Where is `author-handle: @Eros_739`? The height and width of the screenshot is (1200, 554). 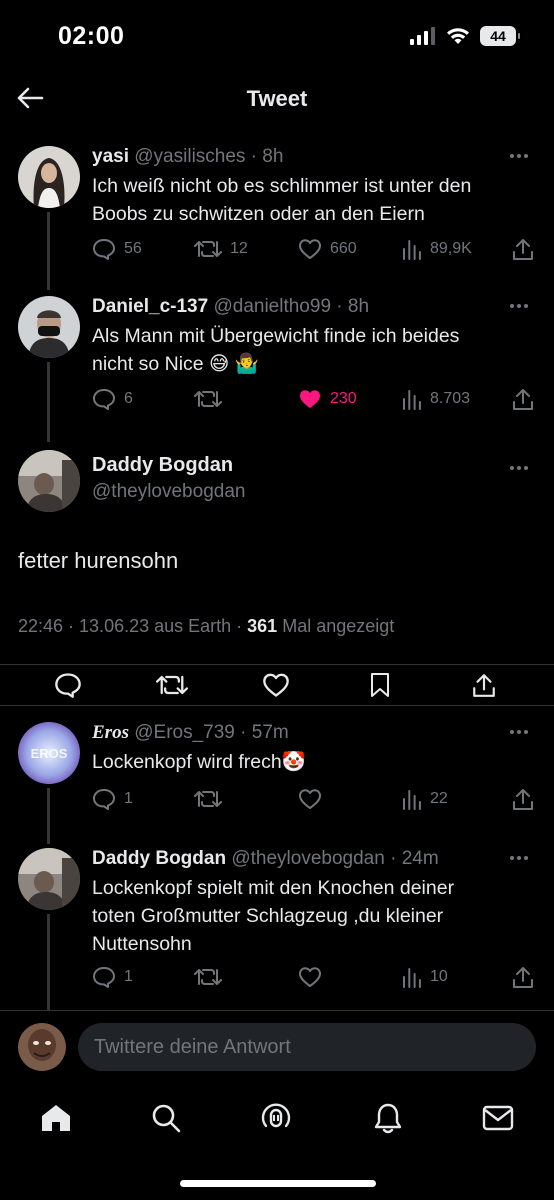 author-handle: @Eros_739 is located at coordinates (184, 732).